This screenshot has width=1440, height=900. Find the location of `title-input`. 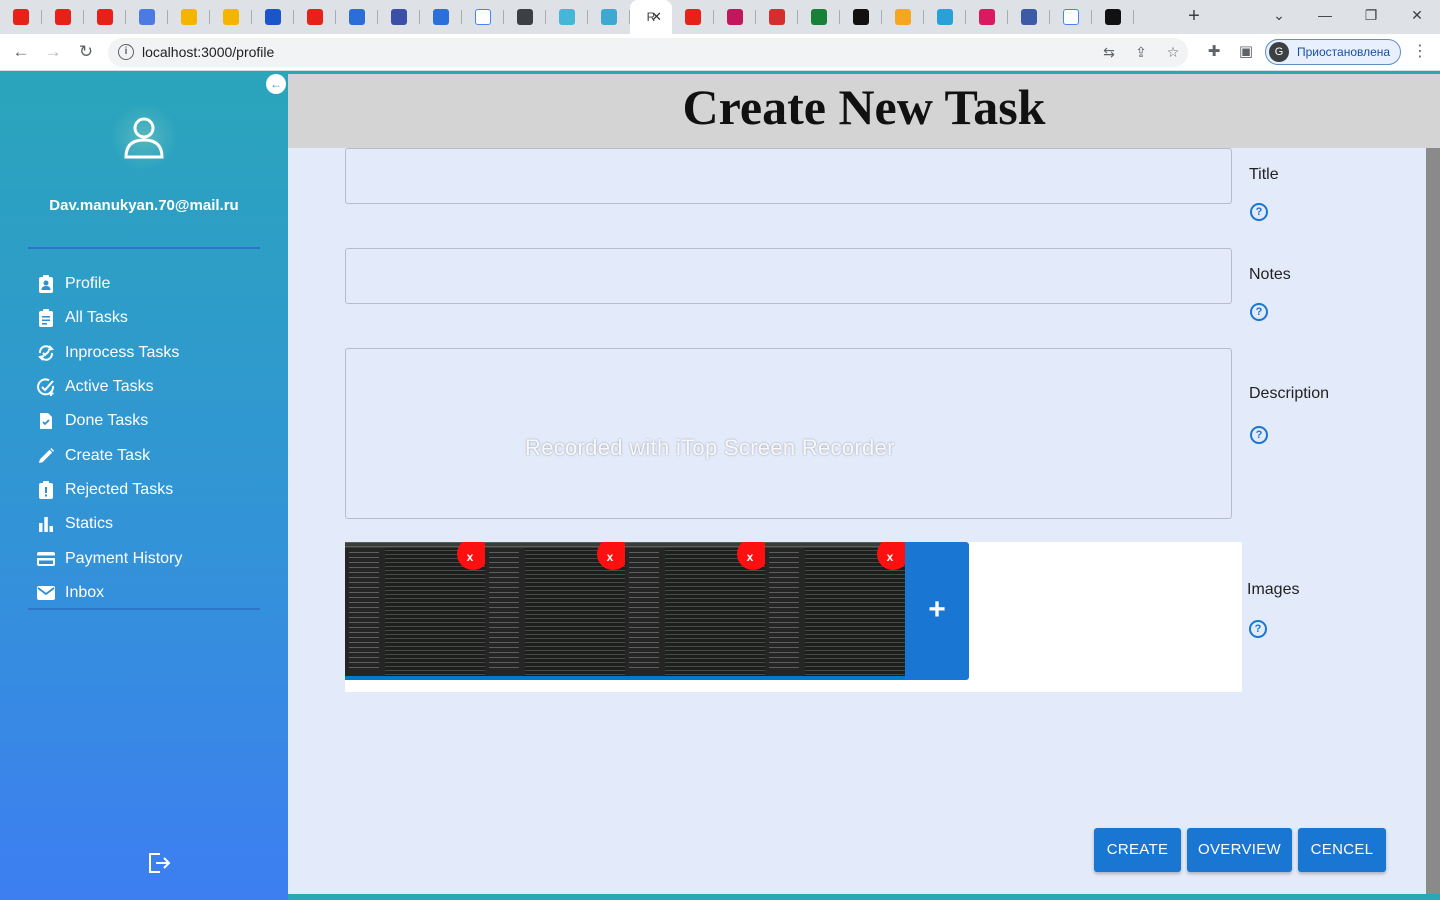

title-input is located at coordinates (788, 176).